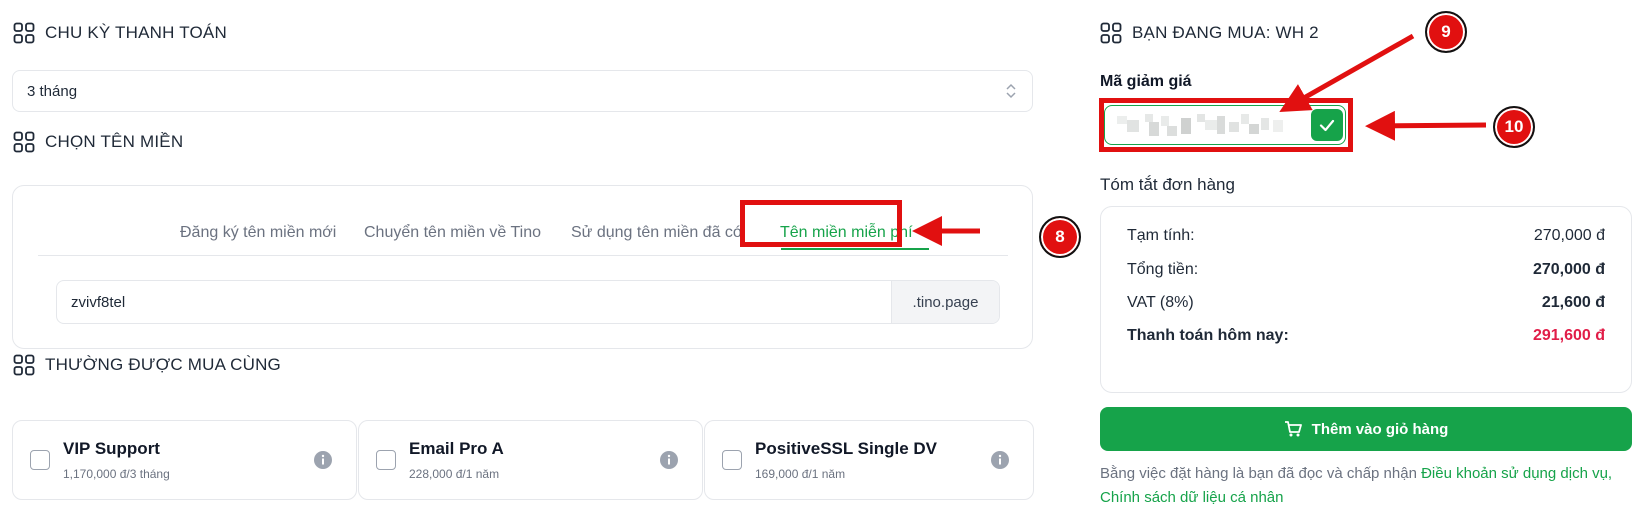  What do you see at coordinates (1161, 235) in the screenshot?
I see `summary-label: Tạm tính:` at bounding box center [1161, 235].